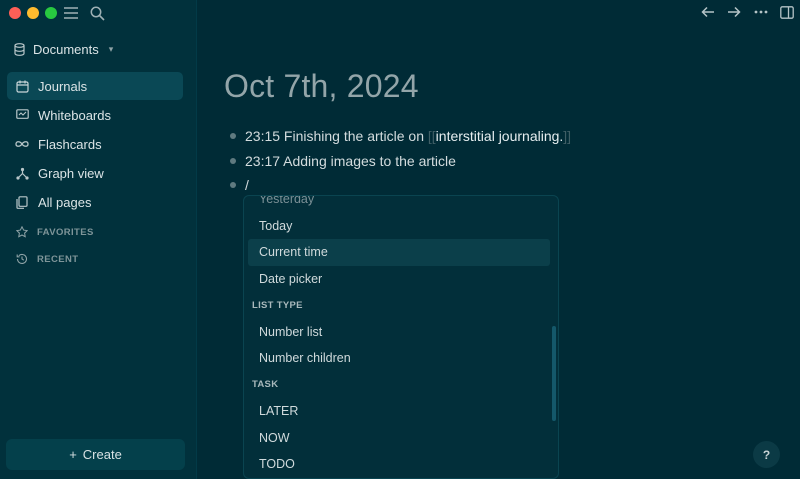  I want to click on command-item-yesterday: Yesterday, so click(399, 204).